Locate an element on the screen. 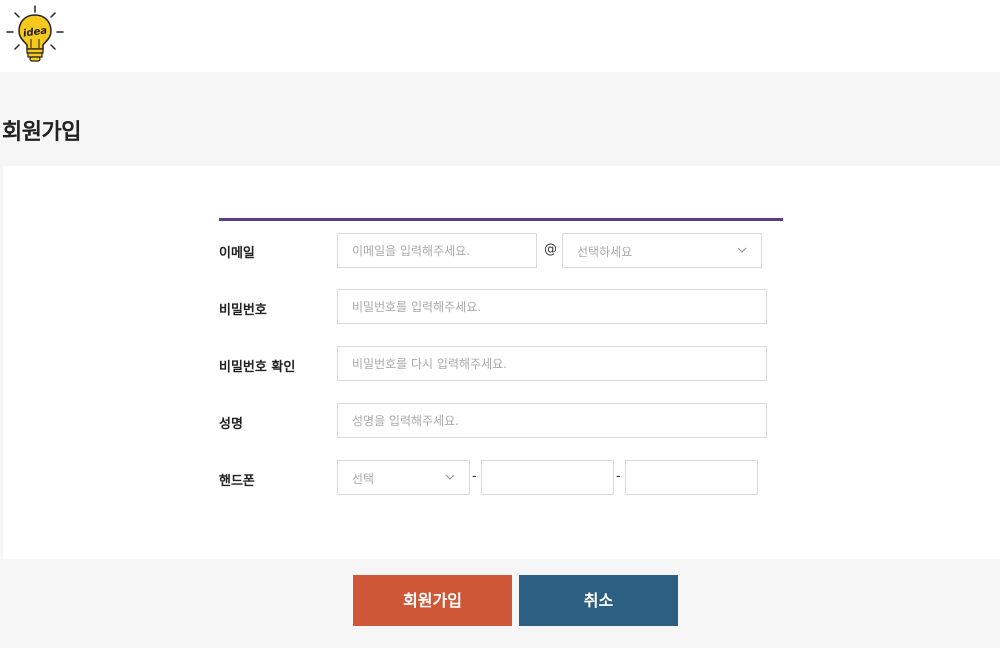  email-field-wrapper is located at coordinates (437, 250).